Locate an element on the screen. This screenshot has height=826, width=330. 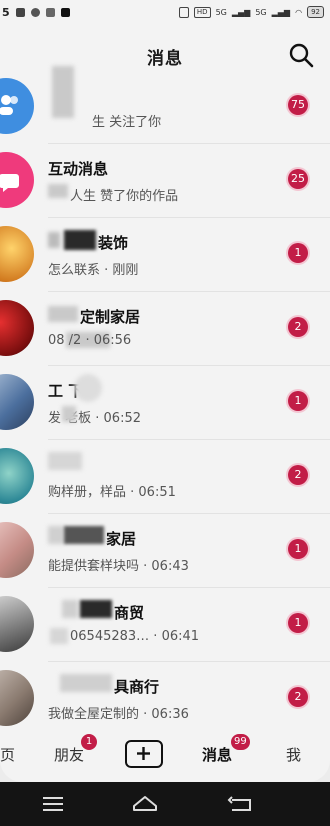
list-item-chat: 具商行 我做全屋定制的 · 06:36 2 is located at coordinates (165, 699).